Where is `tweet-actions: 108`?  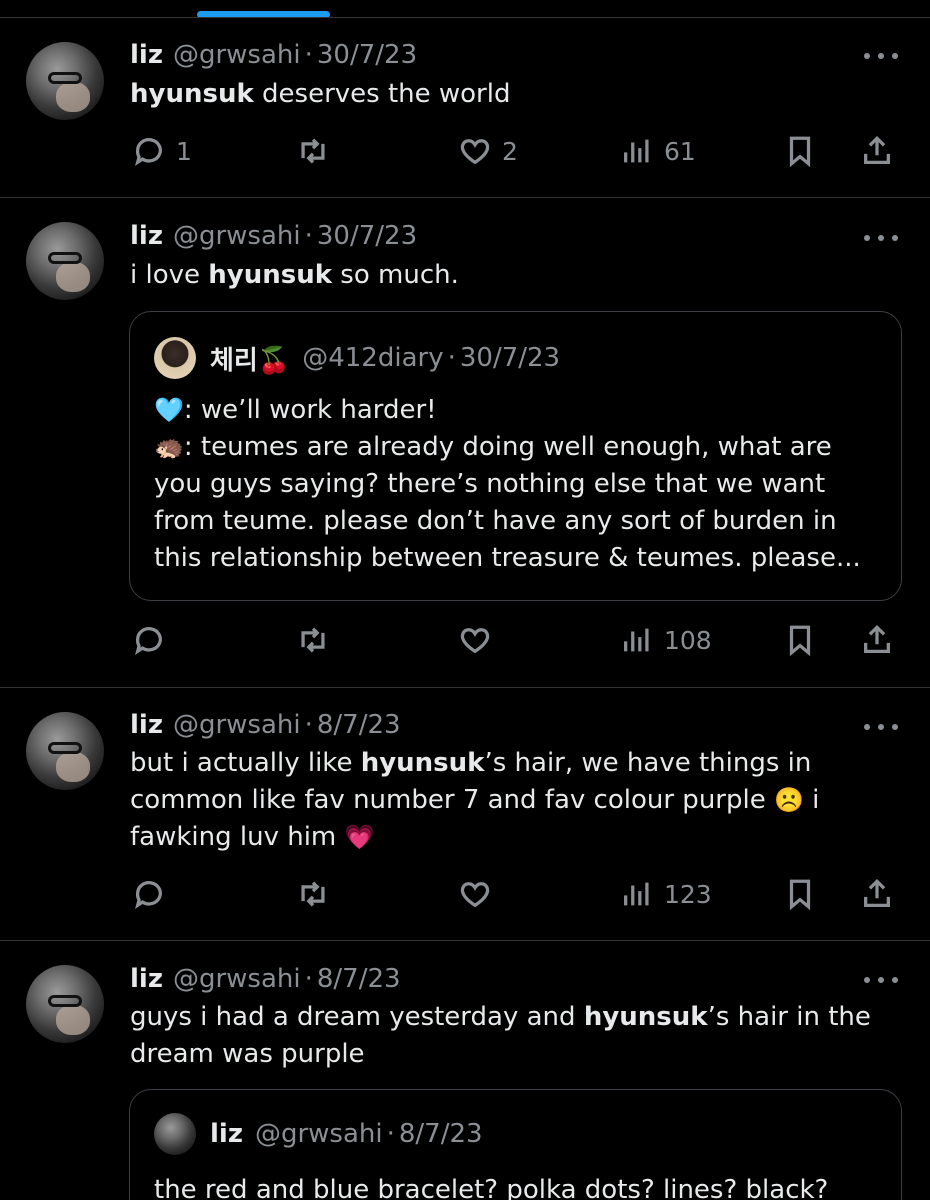 tweet-actions: 108 is located at coordinates (465, 640).